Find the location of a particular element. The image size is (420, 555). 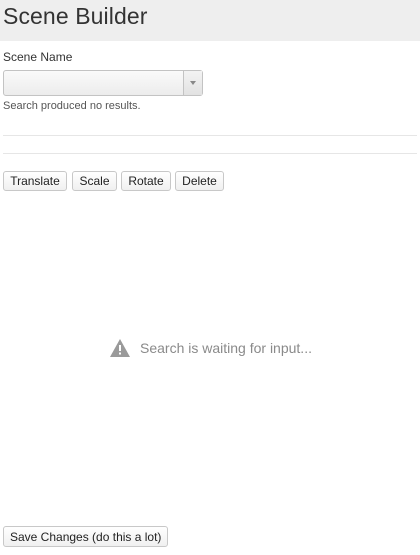

rotate-button: Rotate is located at coordinates (146, 181).